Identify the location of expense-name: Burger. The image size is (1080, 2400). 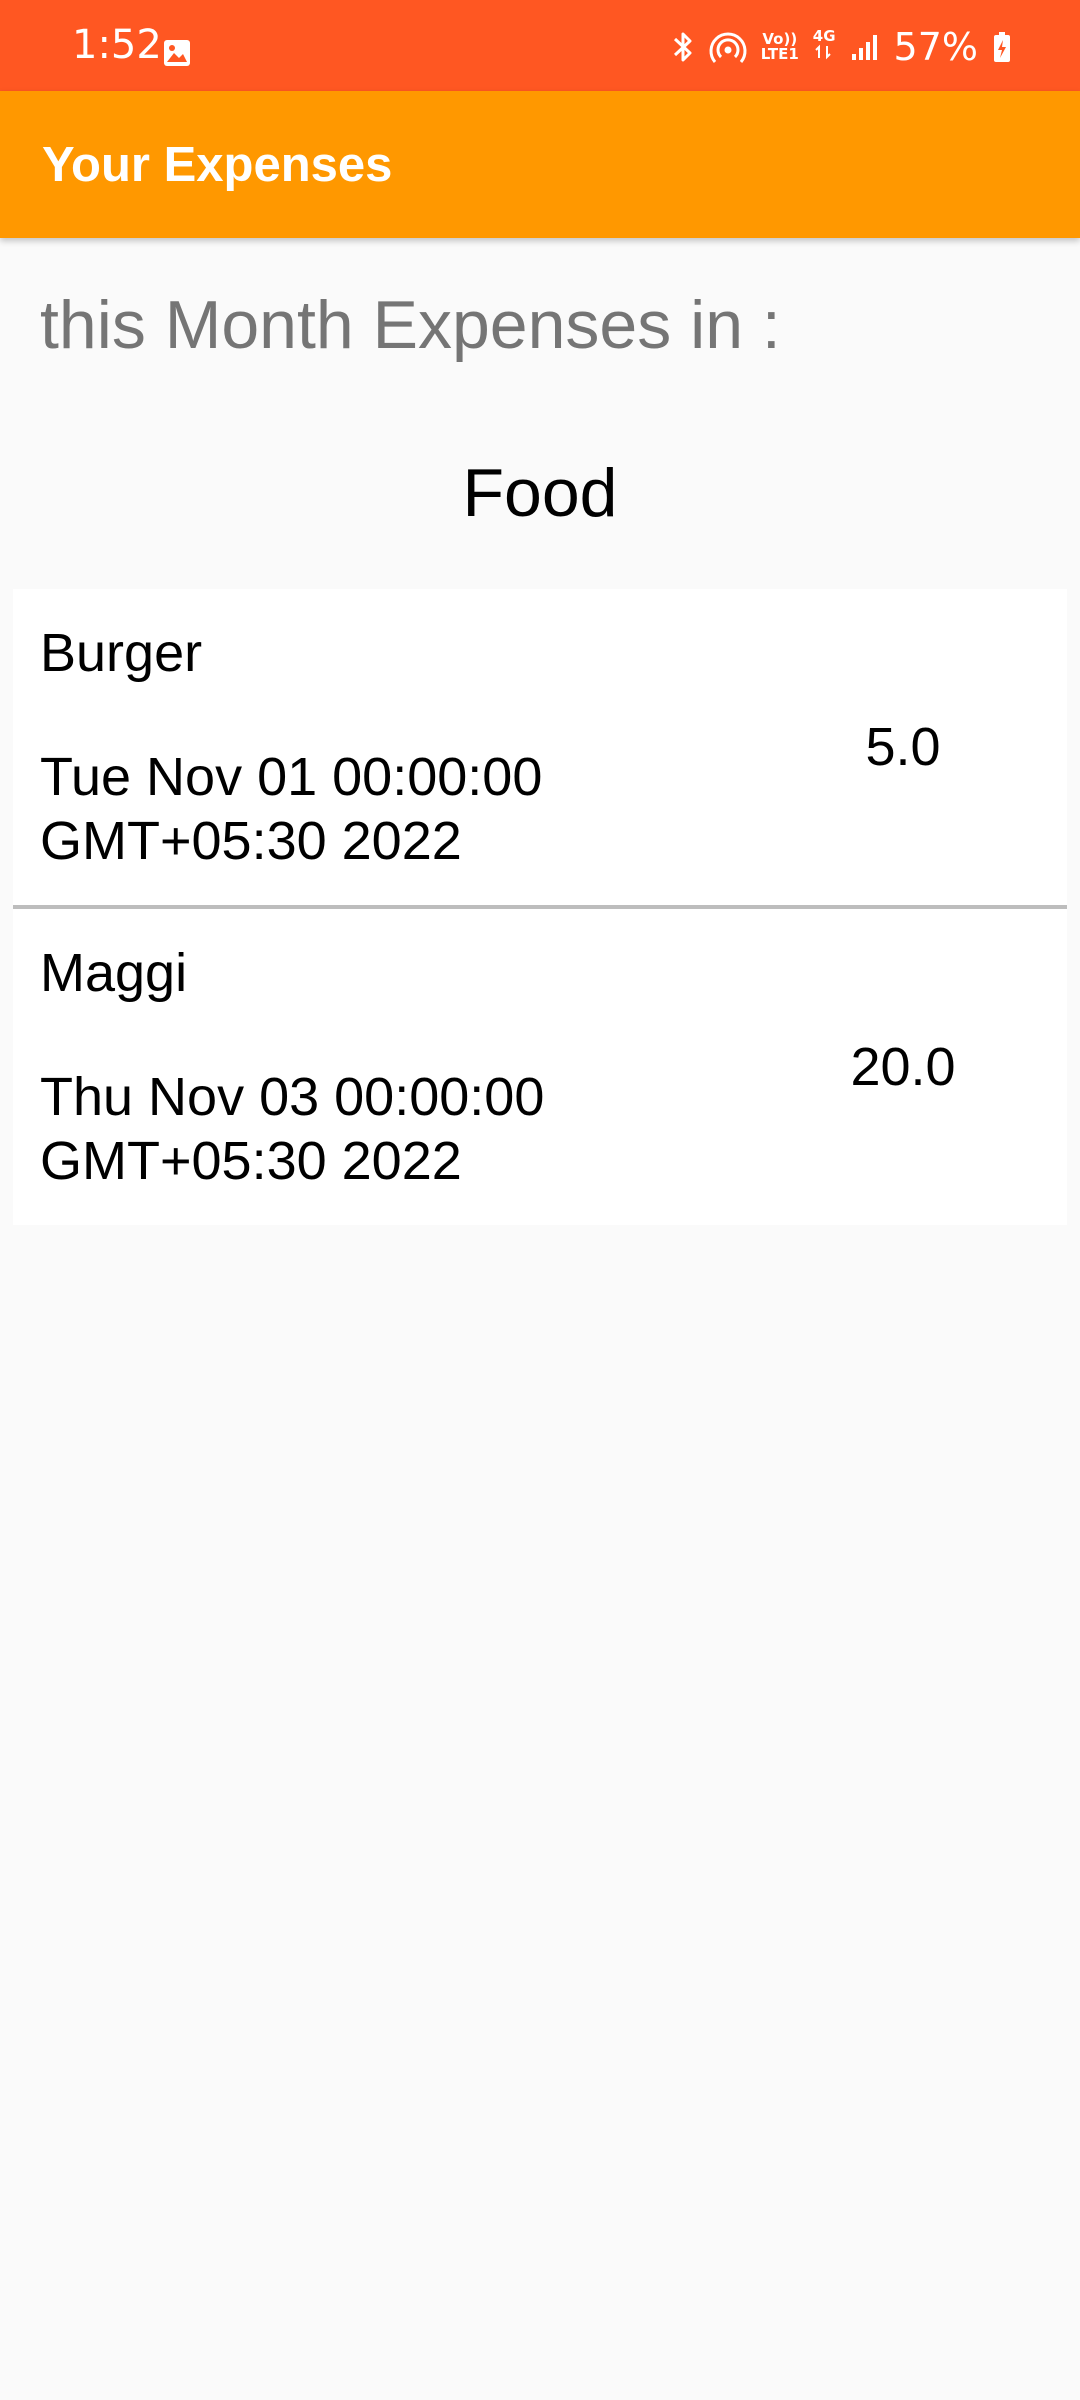
(121, 653).